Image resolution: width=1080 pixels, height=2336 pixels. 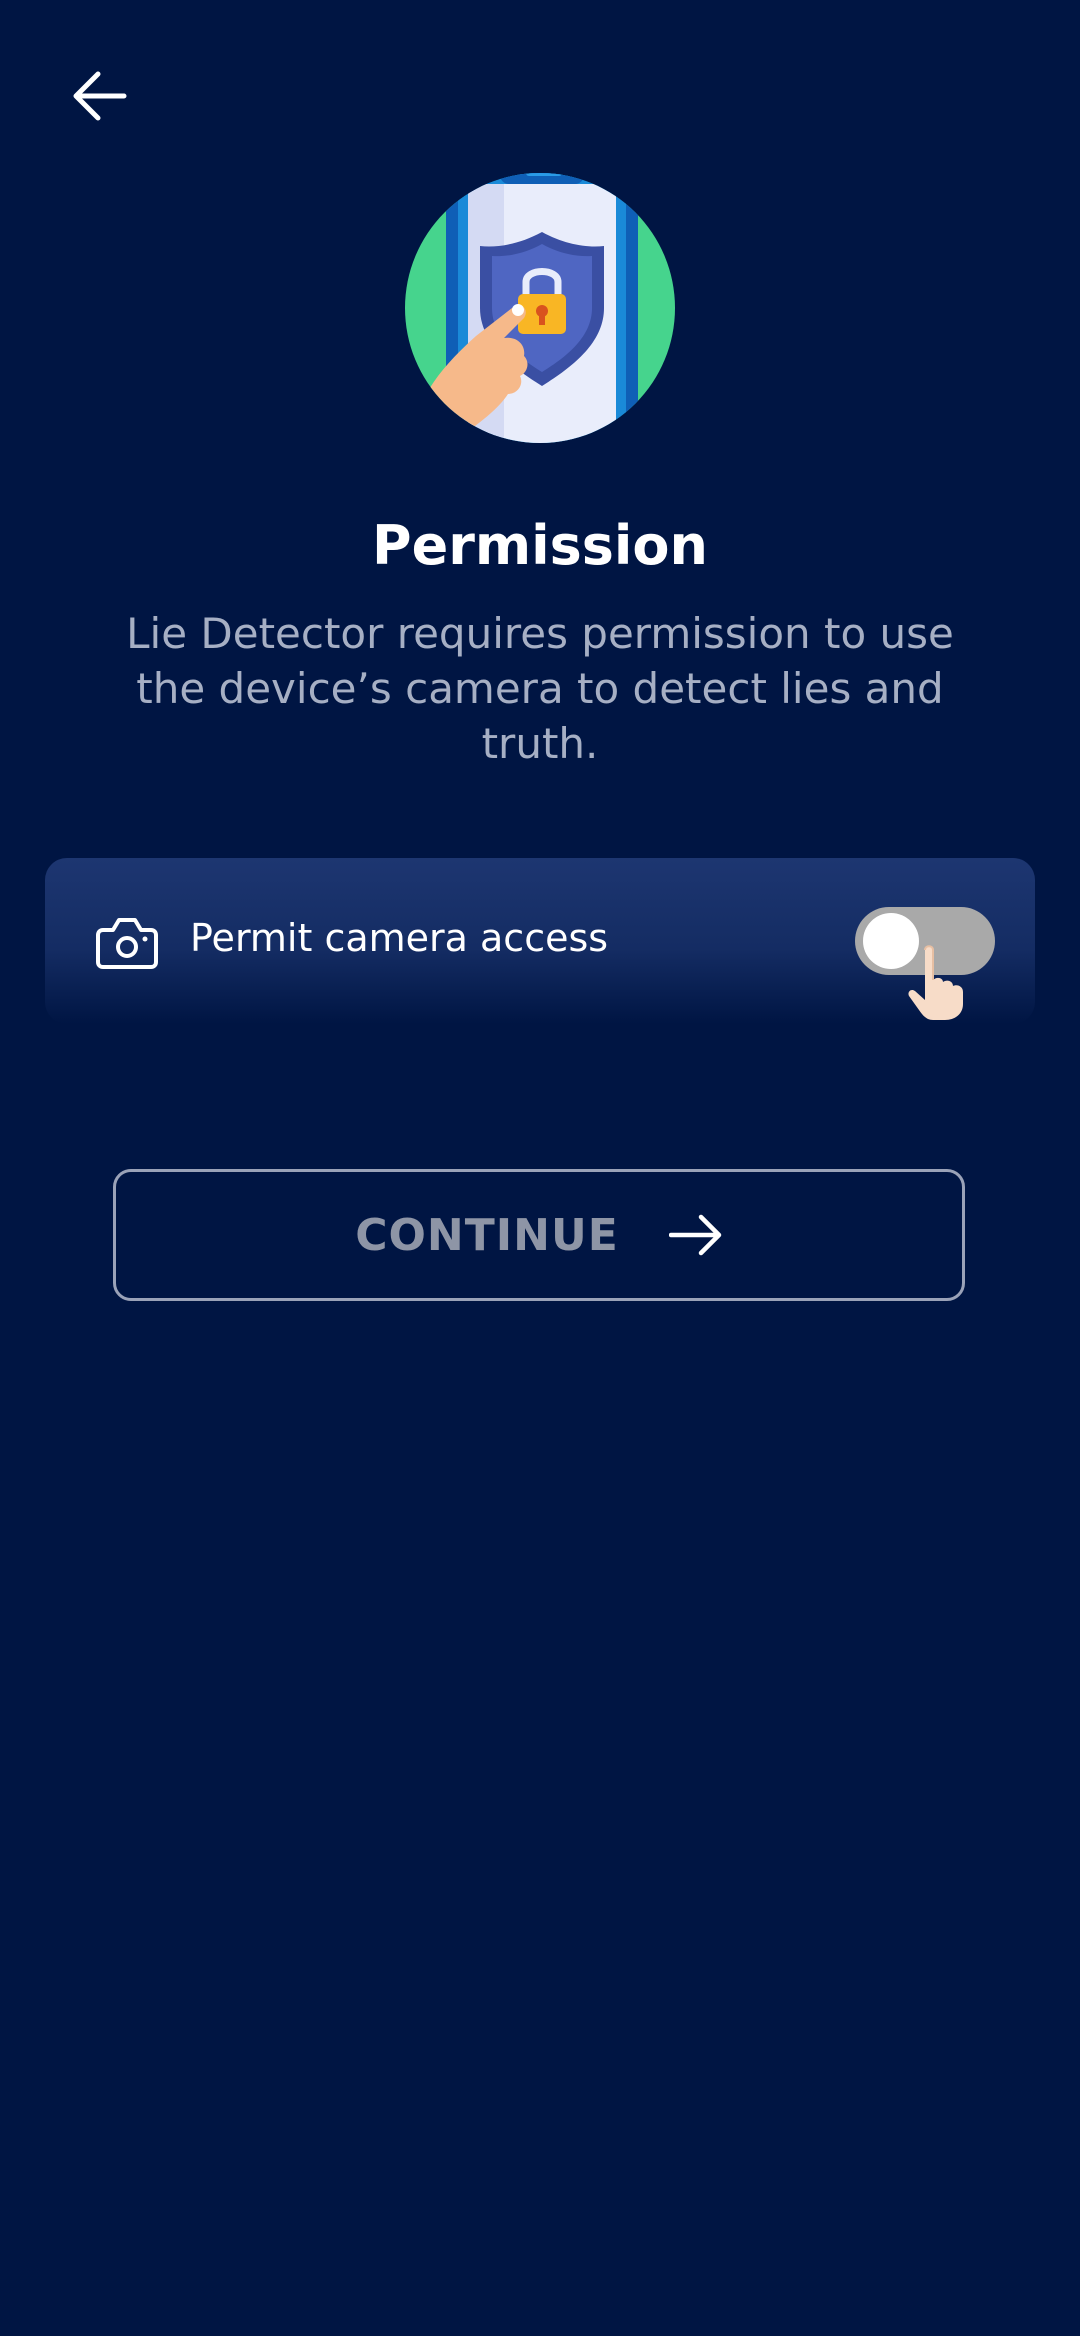 I want to click on back-button, so click(x=100, y=96).